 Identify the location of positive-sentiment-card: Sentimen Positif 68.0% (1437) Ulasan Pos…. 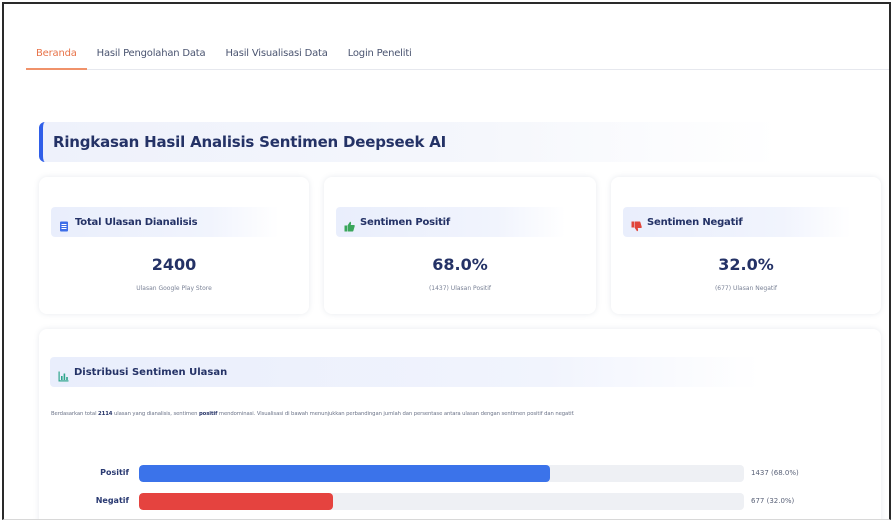
(460, 245).